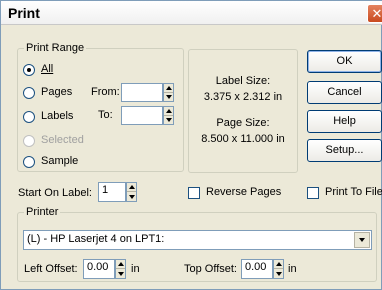 Image resolution: width=382 pixels, height=290 pixels. What do you see at coordinates (55, 193) in the screenshot?
I see `start-on-label-label: Start On Label:` at bounding box center [55, 193].